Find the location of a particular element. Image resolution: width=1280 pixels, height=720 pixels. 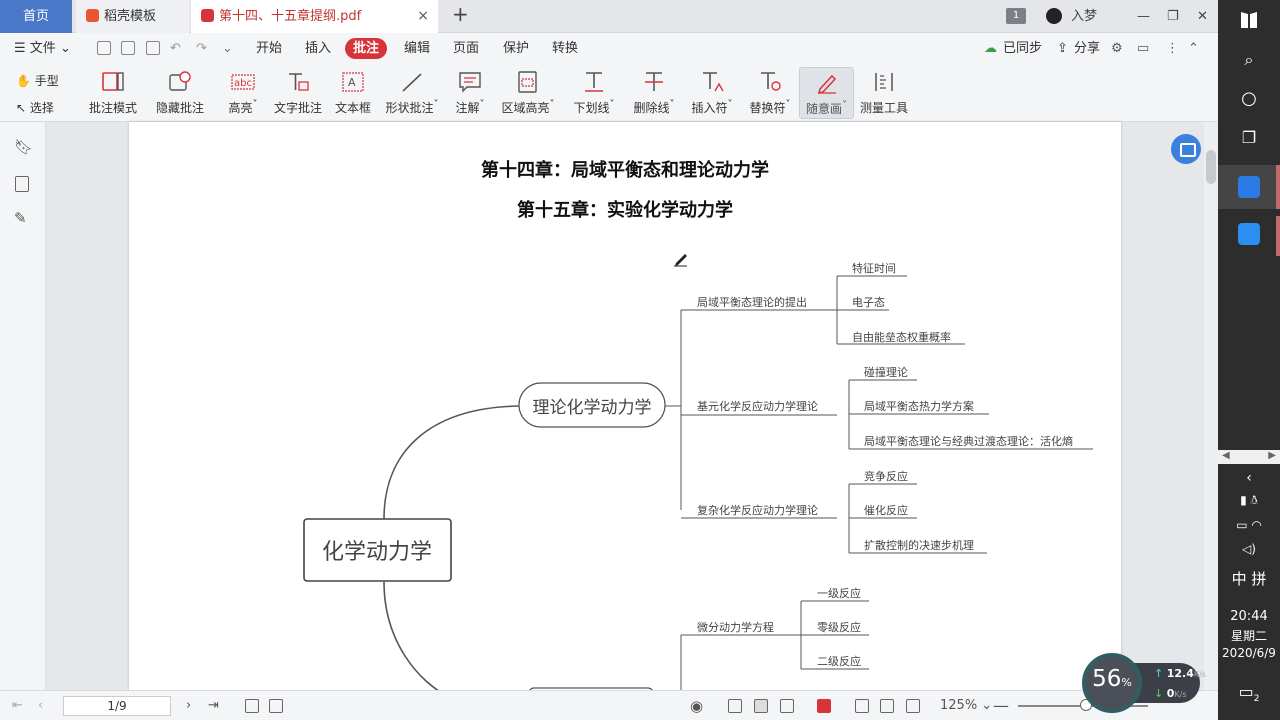

avatar is located at coordinates (1054, 16).